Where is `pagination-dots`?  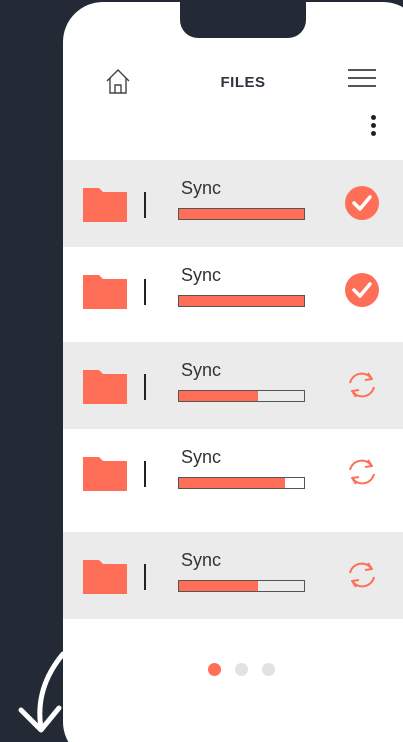 pagination-dots is located at coordinates (241, 669).